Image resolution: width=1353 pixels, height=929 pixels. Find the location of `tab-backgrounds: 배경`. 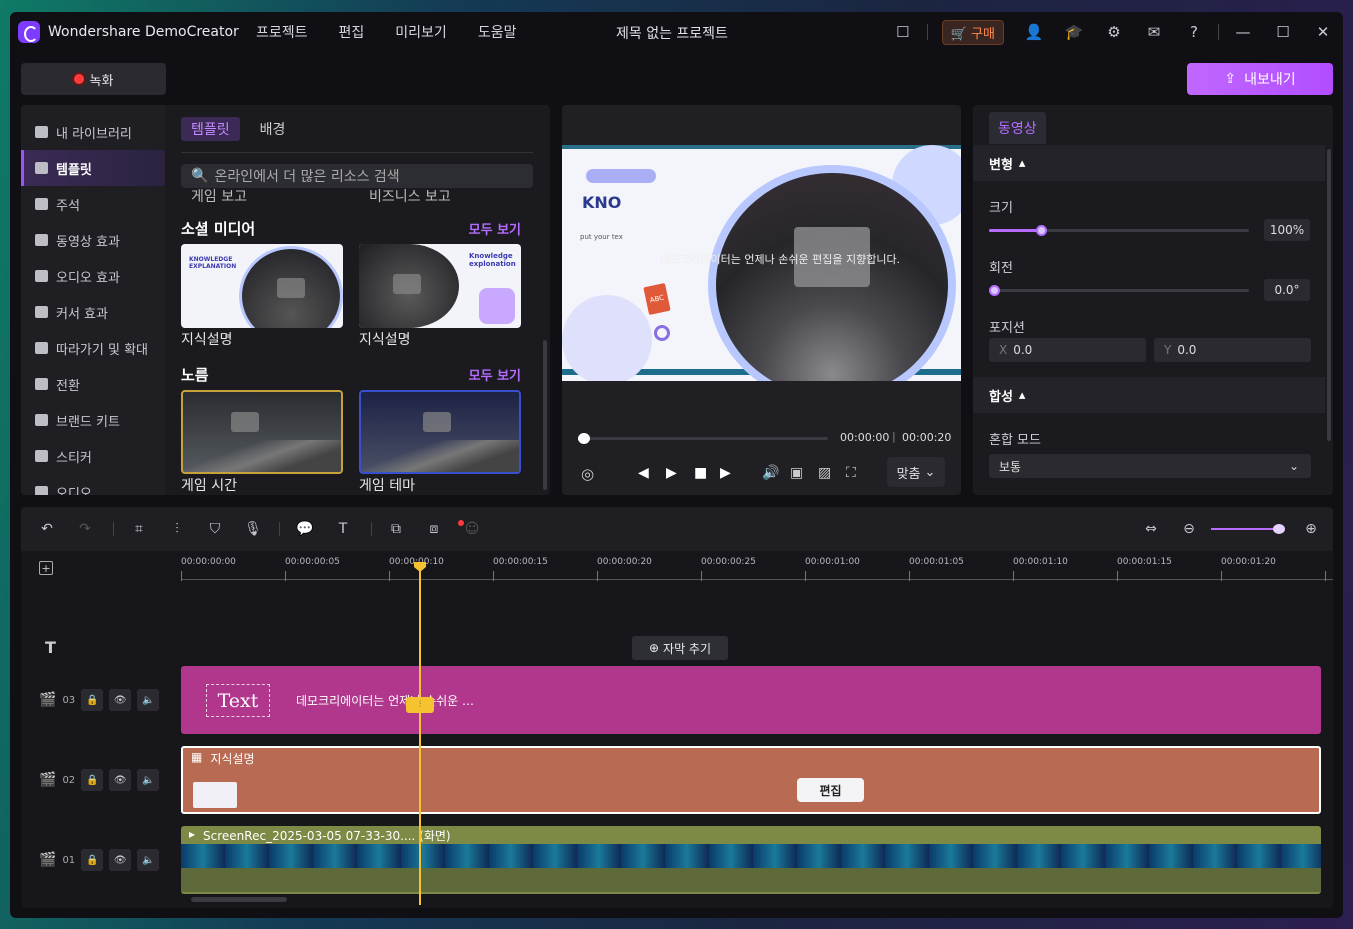

tab-backgrounds: 배경 is located at coordinates (273, 129).